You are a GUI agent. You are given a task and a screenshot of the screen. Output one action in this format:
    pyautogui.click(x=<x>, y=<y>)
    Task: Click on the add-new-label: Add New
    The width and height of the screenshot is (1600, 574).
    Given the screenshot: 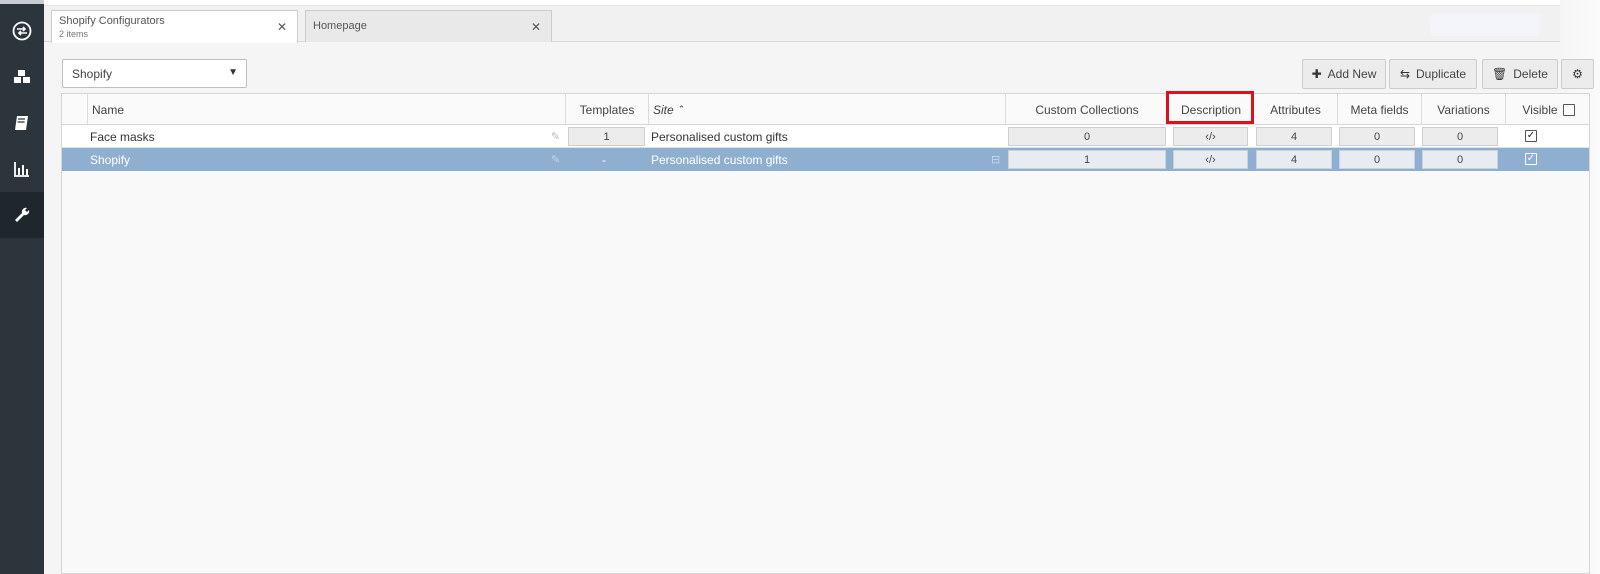 What is the action you would take?
    pyautogui.click(x=1352, y=74)
    